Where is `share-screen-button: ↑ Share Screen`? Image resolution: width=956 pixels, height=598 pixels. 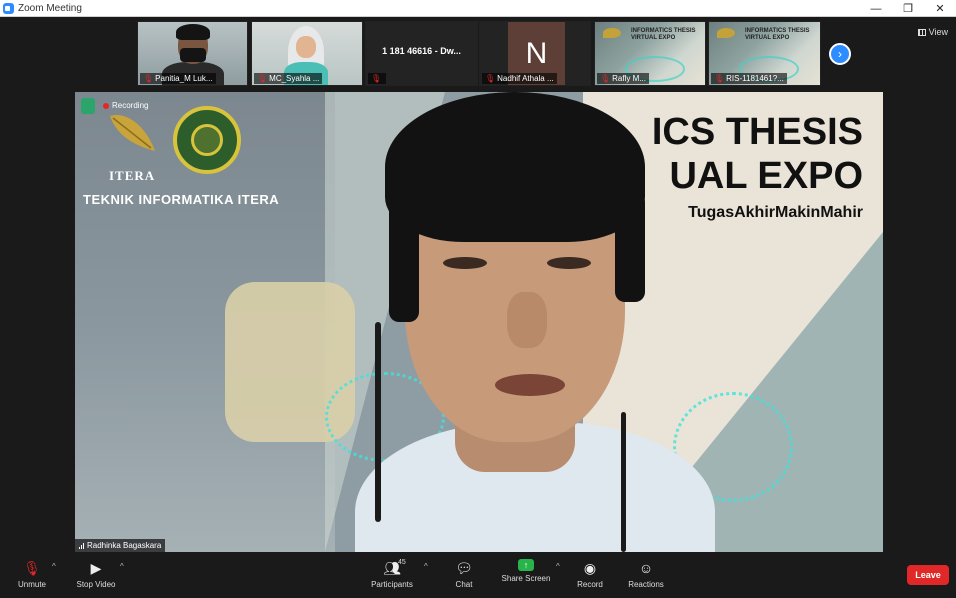 share-screen-button: ↑ Share Screen is located at coordinates (526, 571).